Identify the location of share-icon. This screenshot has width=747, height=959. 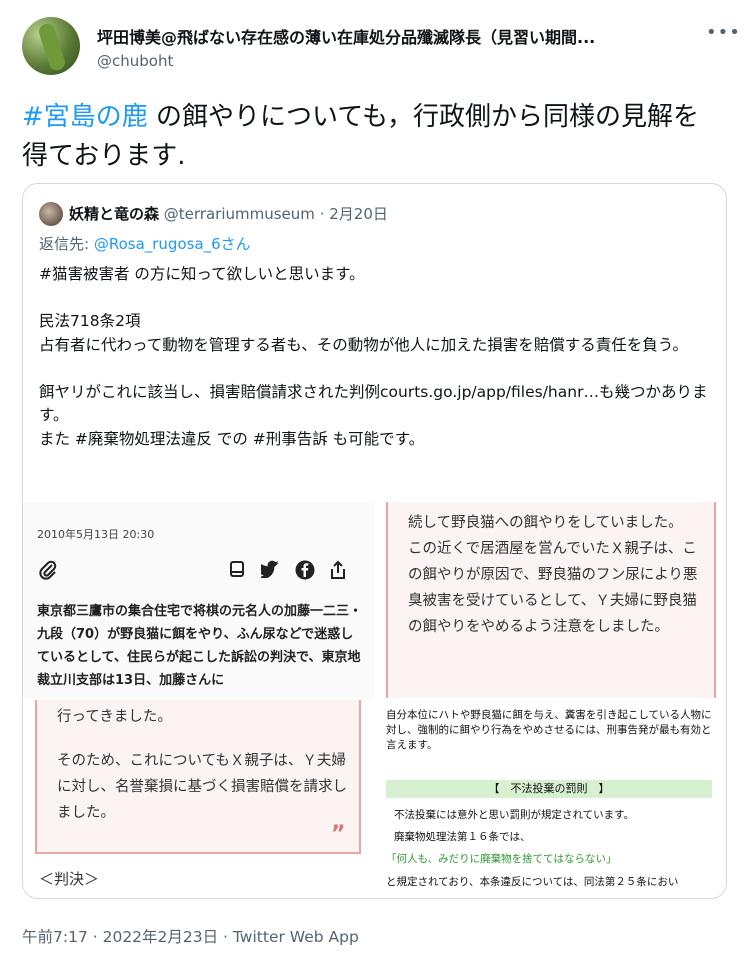
(338, 572).